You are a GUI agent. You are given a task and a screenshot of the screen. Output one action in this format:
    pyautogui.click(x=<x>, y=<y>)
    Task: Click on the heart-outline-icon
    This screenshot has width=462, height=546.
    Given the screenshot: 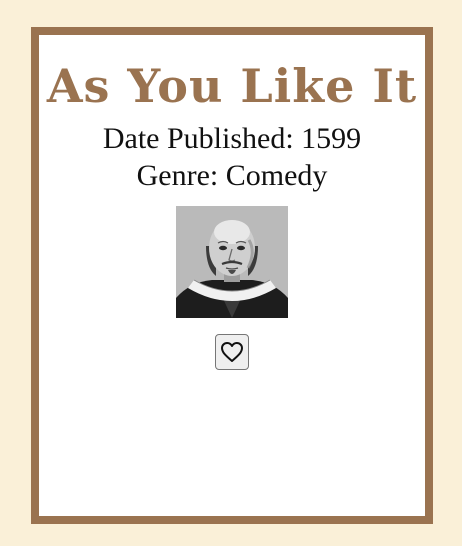 What is the action you would take?
    pyautogui.click(x=232, y=352)
    